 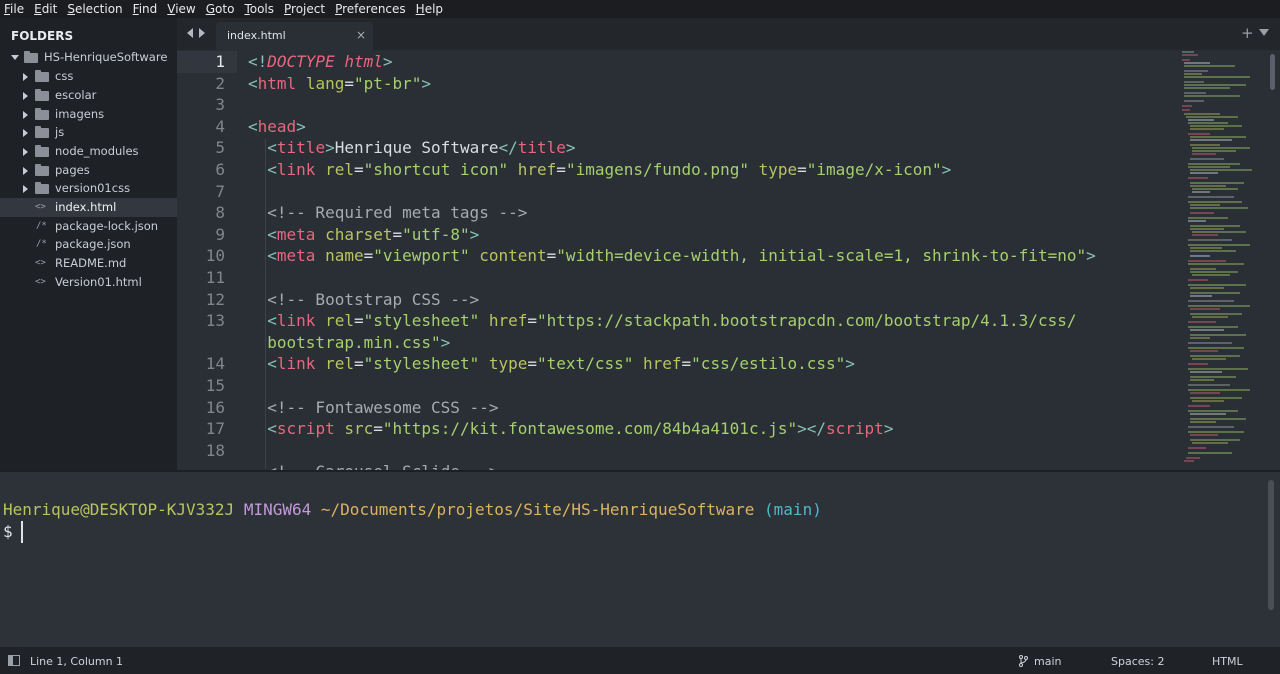 What do you see at coordinates (215, 429) in the screenshot?
I see `line-number: 17` at bounding box center [215, 429].